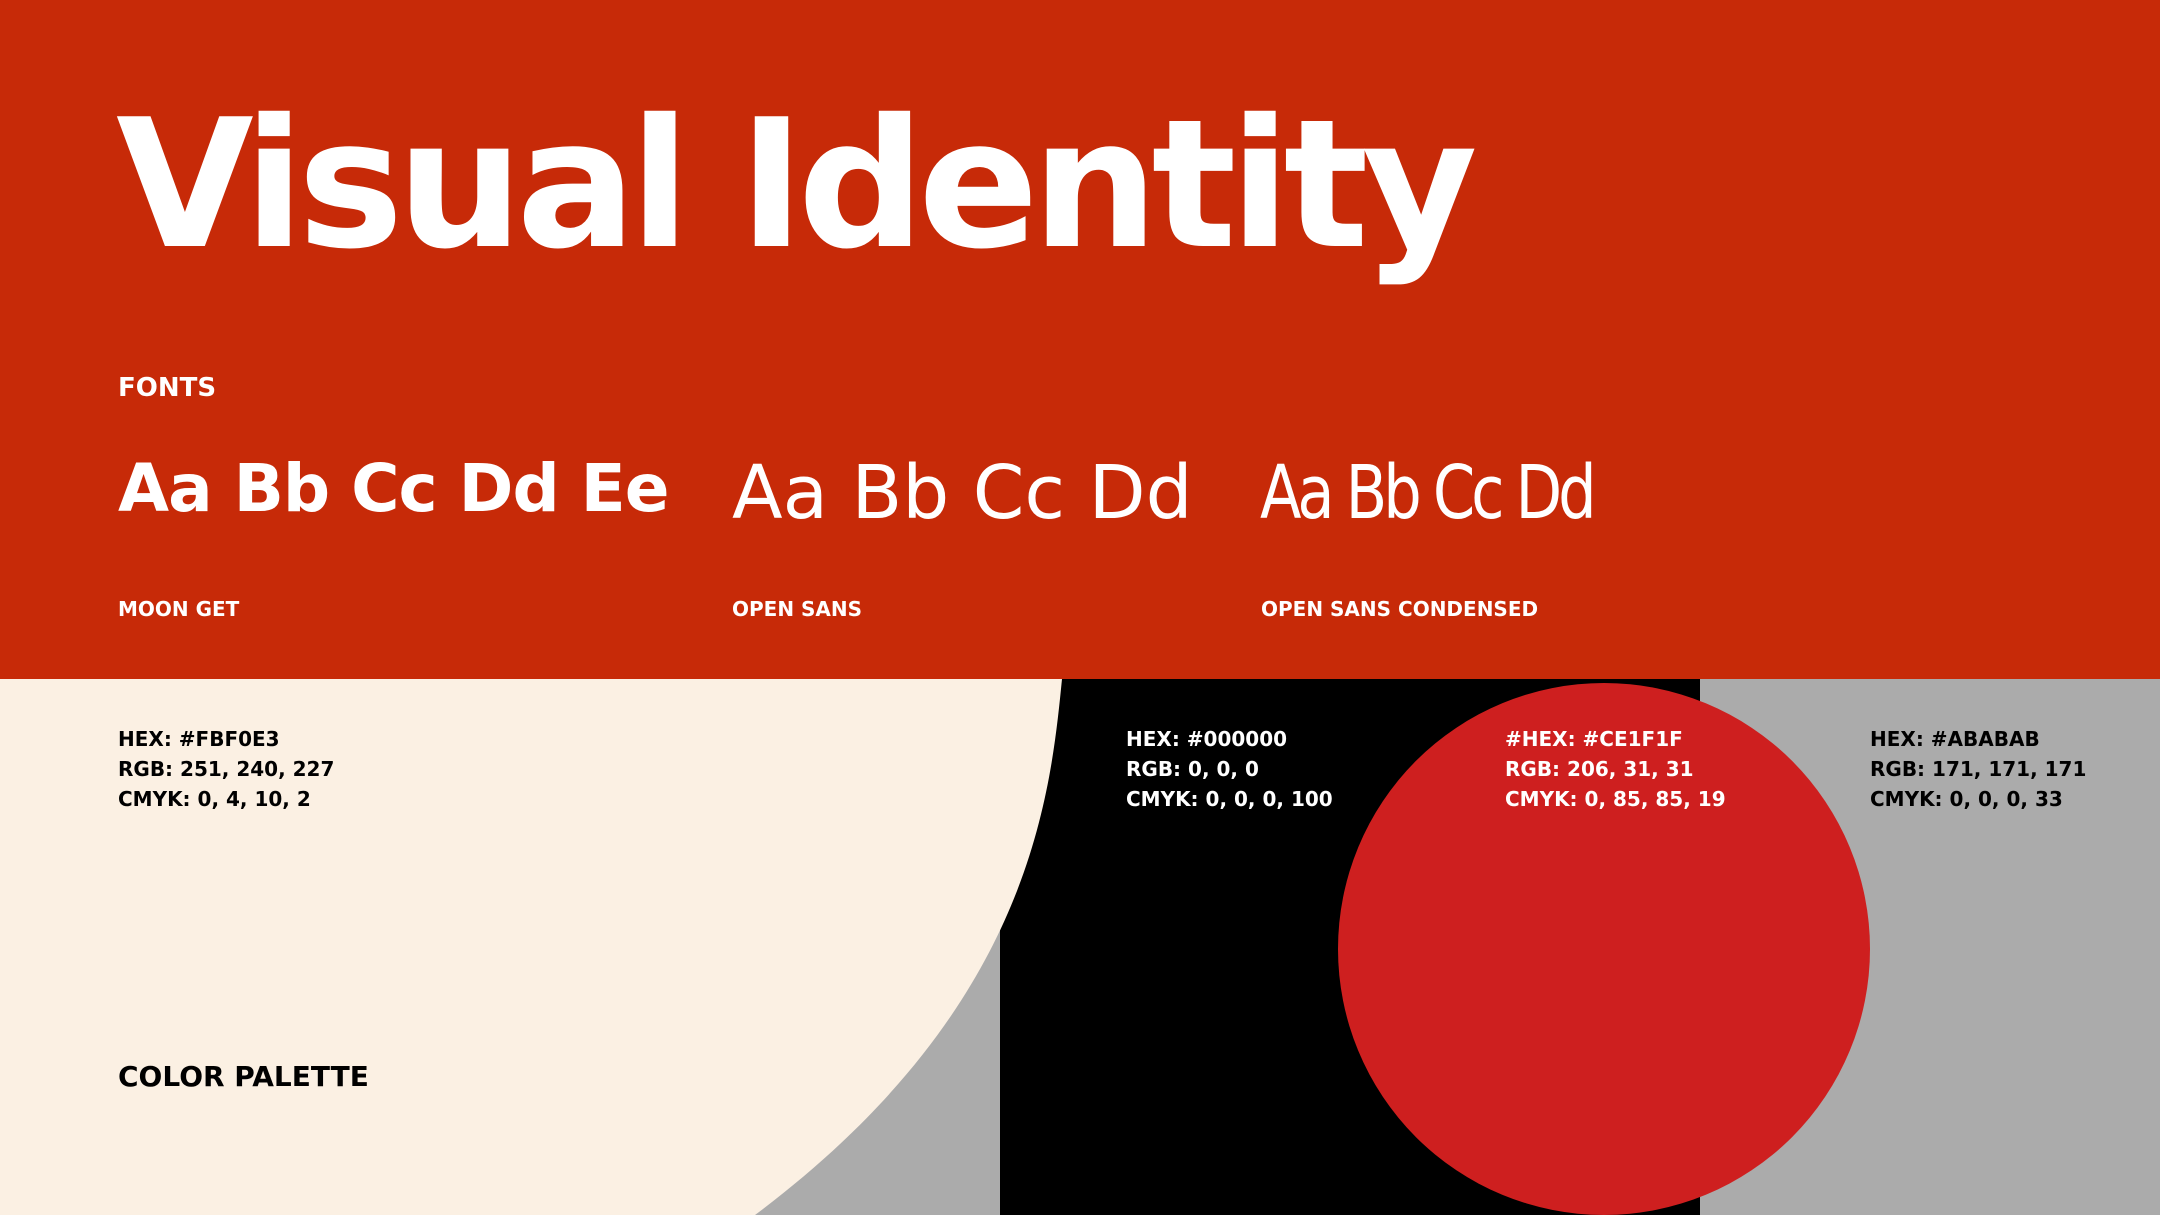 The image size is (2160, 1215). I want to click on font-name-open-sans-condensed: OPEN SANS CONDENSED, so click(1400, 609).